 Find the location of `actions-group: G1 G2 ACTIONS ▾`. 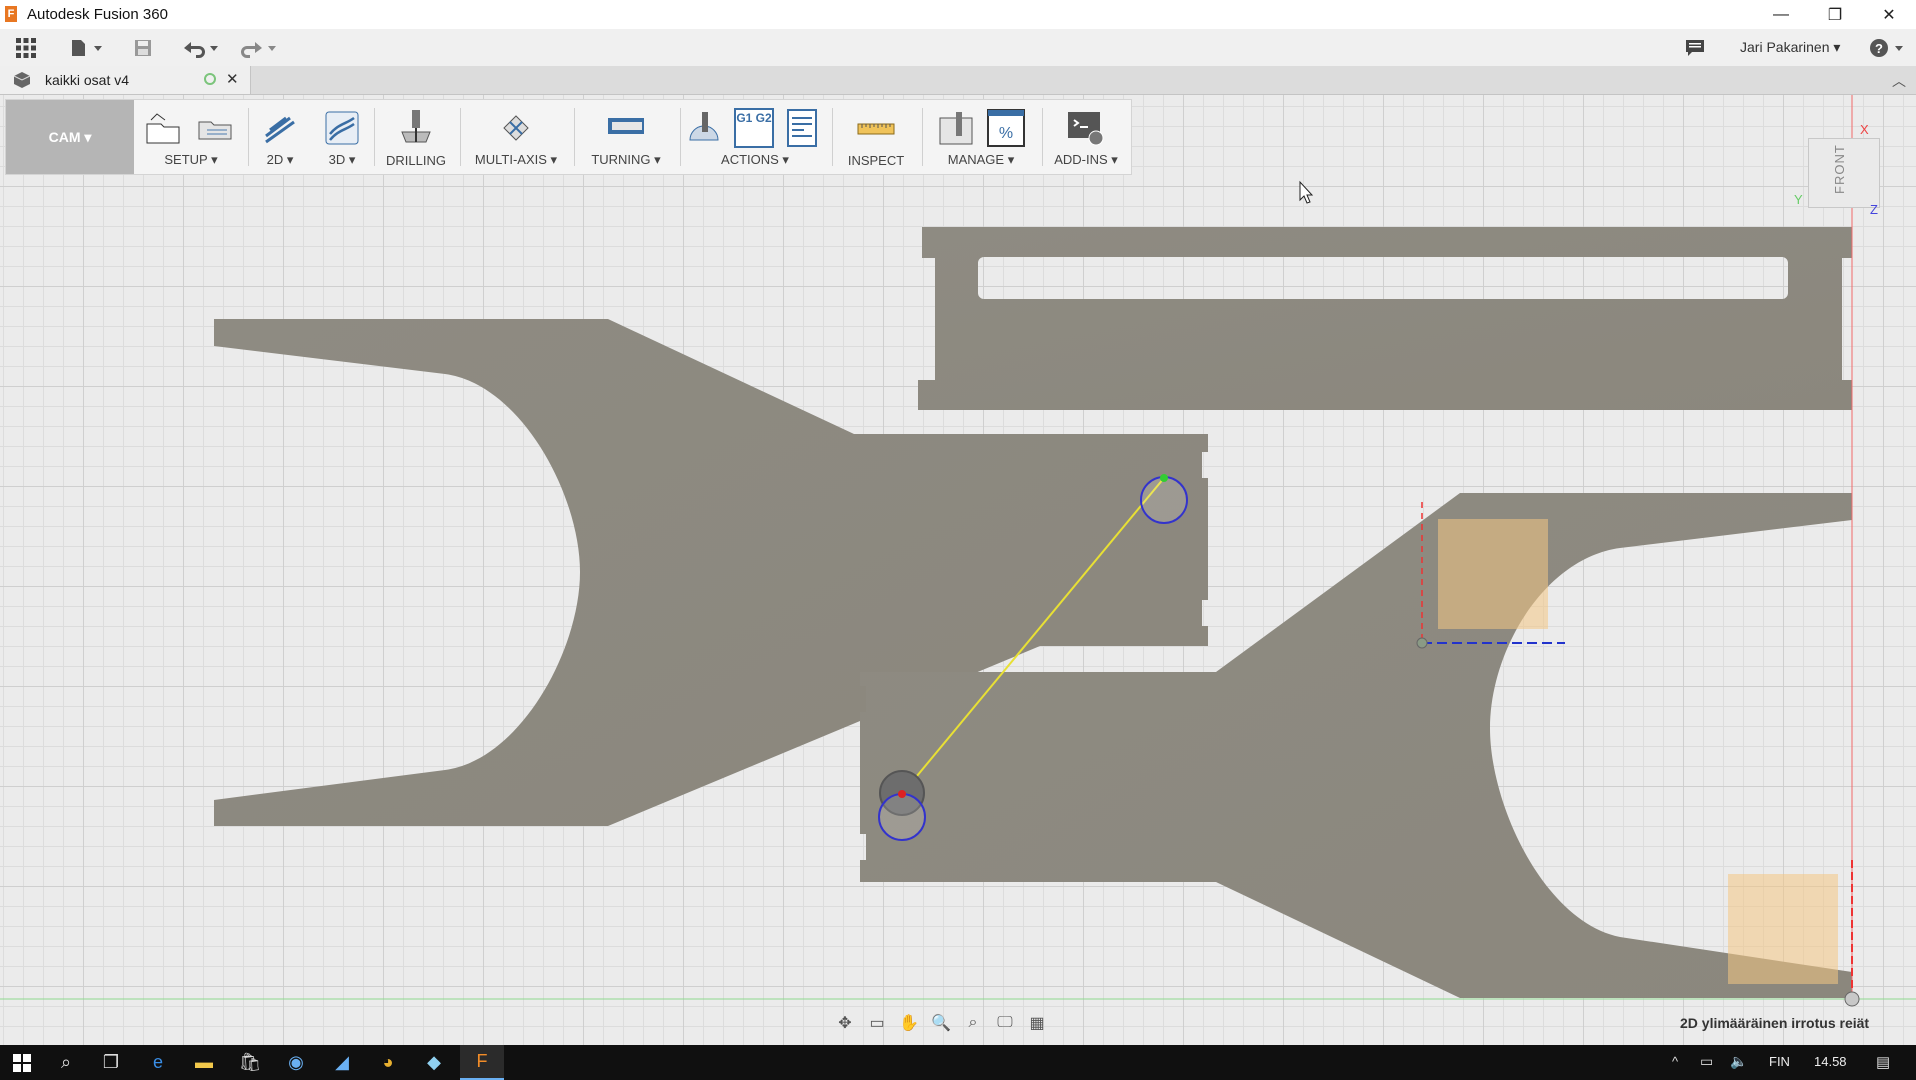

actions-group: G1 G2 ACTIONS ▾ is located at coordinates (755, 137).